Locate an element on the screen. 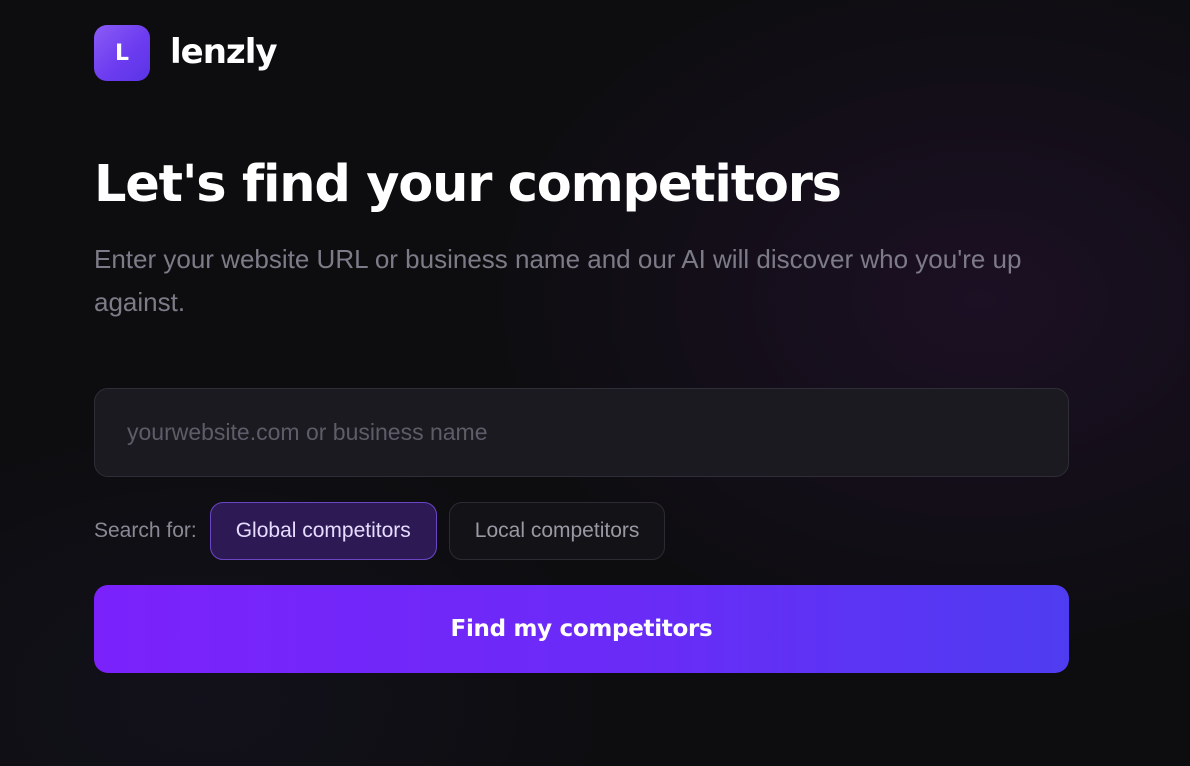  brand-name: lenzly is located at coordinates (224, 52).